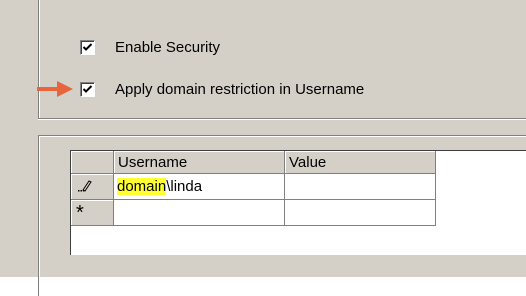 Image resolution: width=526 pixels, height=296 pixels. What do you see at coordinates (85, 185) in the screenshot?
I see `pencil-icon` at bounding box center [85, 185].